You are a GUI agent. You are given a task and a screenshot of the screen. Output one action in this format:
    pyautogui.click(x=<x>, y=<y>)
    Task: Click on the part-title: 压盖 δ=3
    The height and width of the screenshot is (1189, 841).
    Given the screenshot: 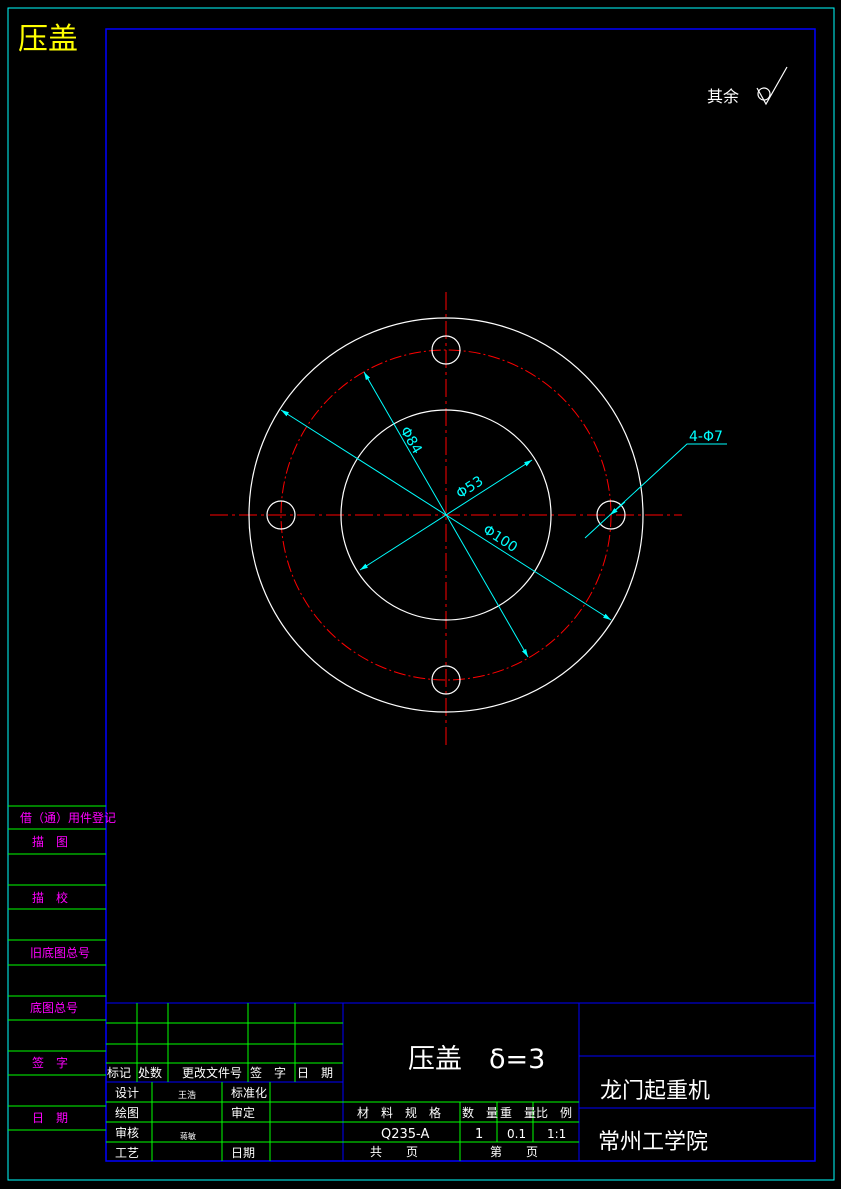 What is the action you would take?
    pyautogui.click(x=476, y=1059)
    